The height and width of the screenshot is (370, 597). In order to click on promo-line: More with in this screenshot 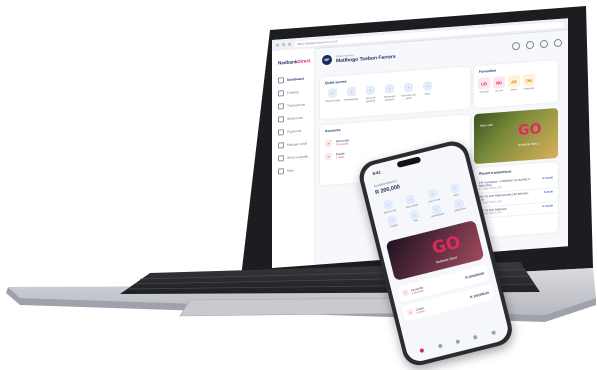, I will do `click(487, 125)`.